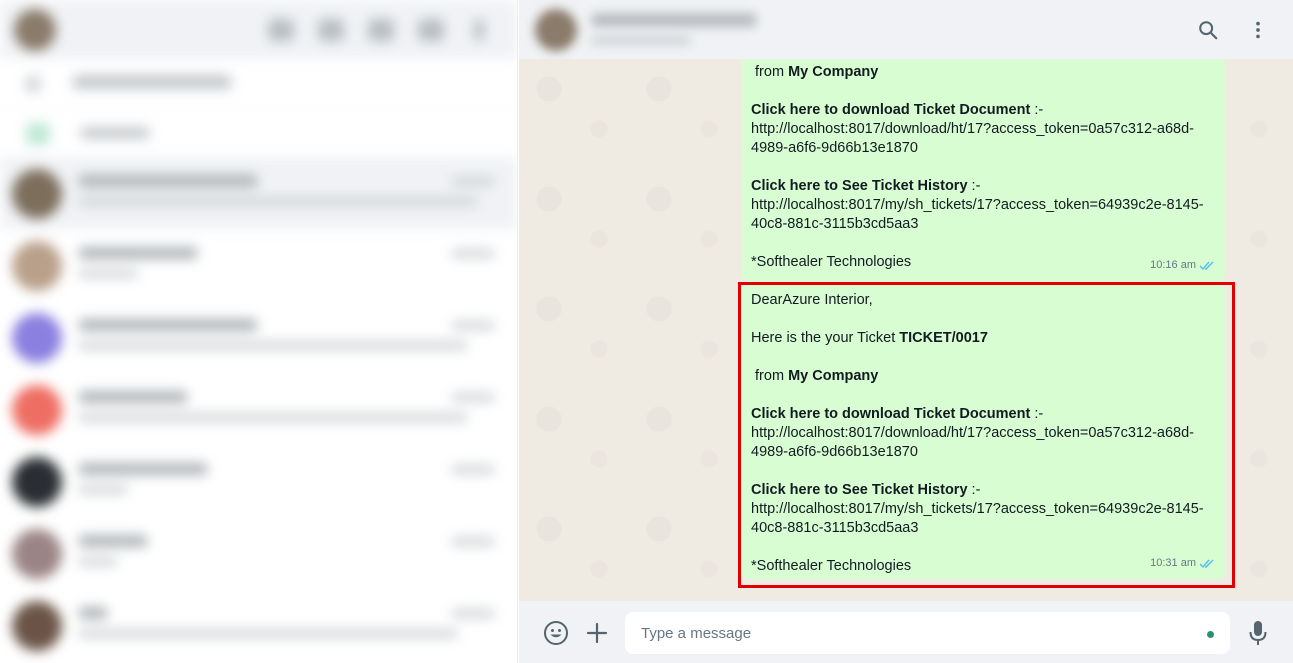 The width and height of the screenshot is (1293, 663). What do you see at coordinates (825, 338) in the screenshot?
I see `message-text-part: Here is the your Ticket` at bounding box center [825, 338].